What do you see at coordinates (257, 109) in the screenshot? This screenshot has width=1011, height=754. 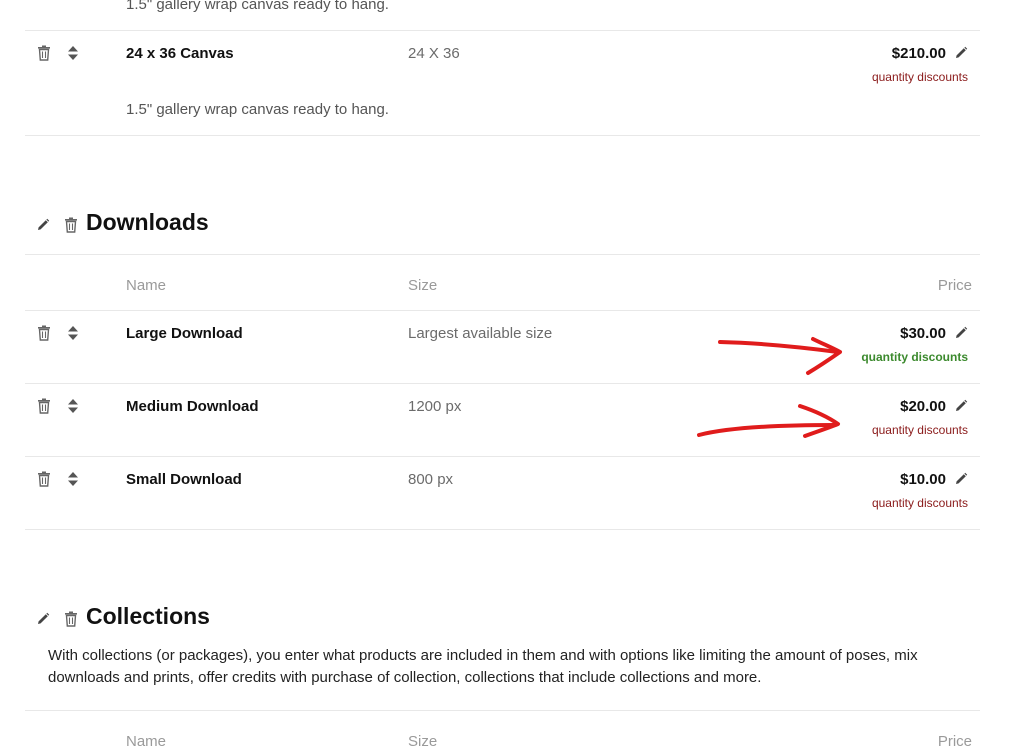 I see `product-description: 1.5" gallery wrap canvas ready to hang.` at bounding box center [257, 109].